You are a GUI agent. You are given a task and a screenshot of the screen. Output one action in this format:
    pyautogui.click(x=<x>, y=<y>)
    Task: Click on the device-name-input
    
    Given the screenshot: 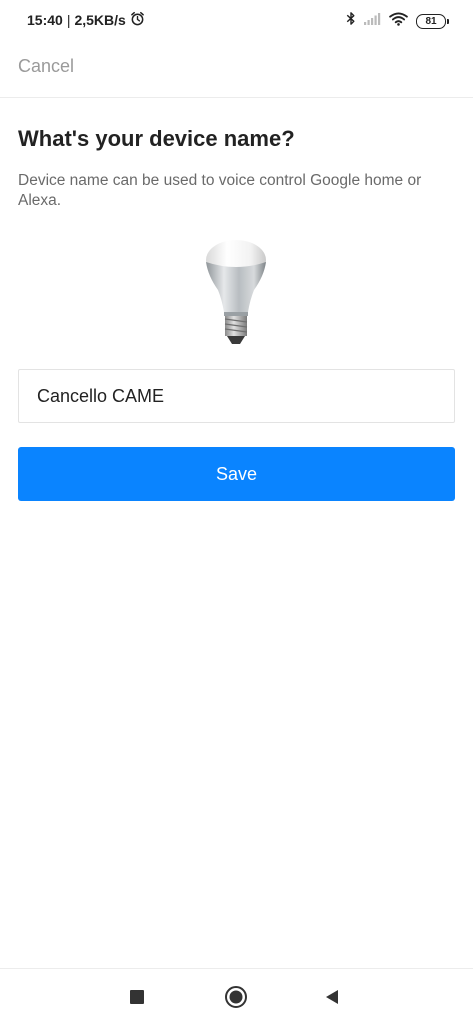 What is the action you would take?
    pyautogui.click(x=236, y=396)
    